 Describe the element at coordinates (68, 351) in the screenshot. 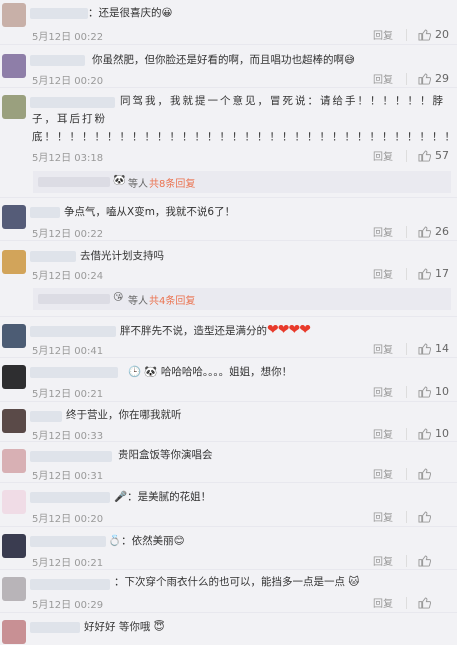

I see `comment-time: 5月12日 00:41` at that location.